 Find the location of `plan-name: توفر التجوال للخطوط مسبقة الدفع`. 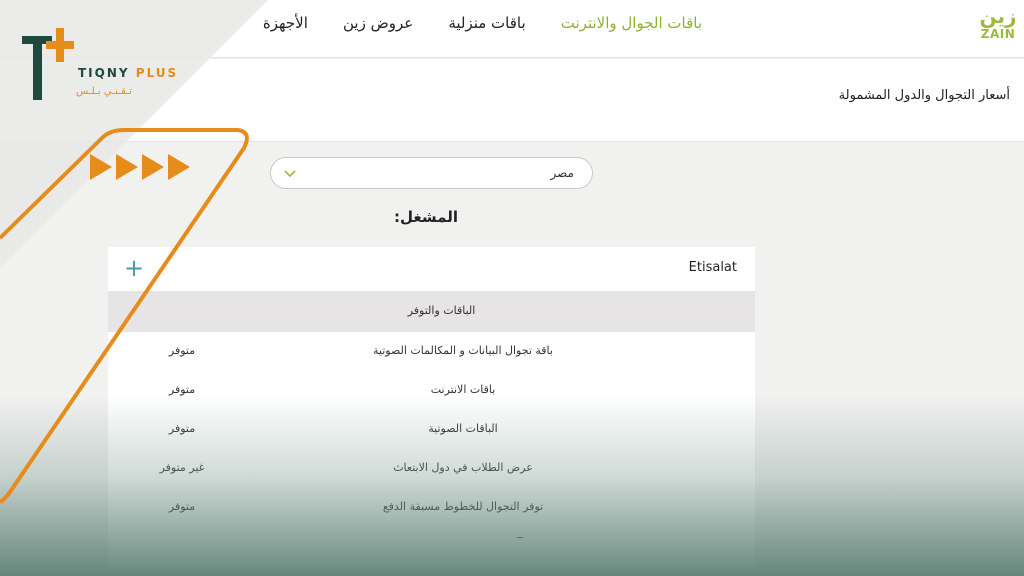

plan-name: توفر التجوال للخطوط مسبقة الدفع is located at coordinates (463, 506).